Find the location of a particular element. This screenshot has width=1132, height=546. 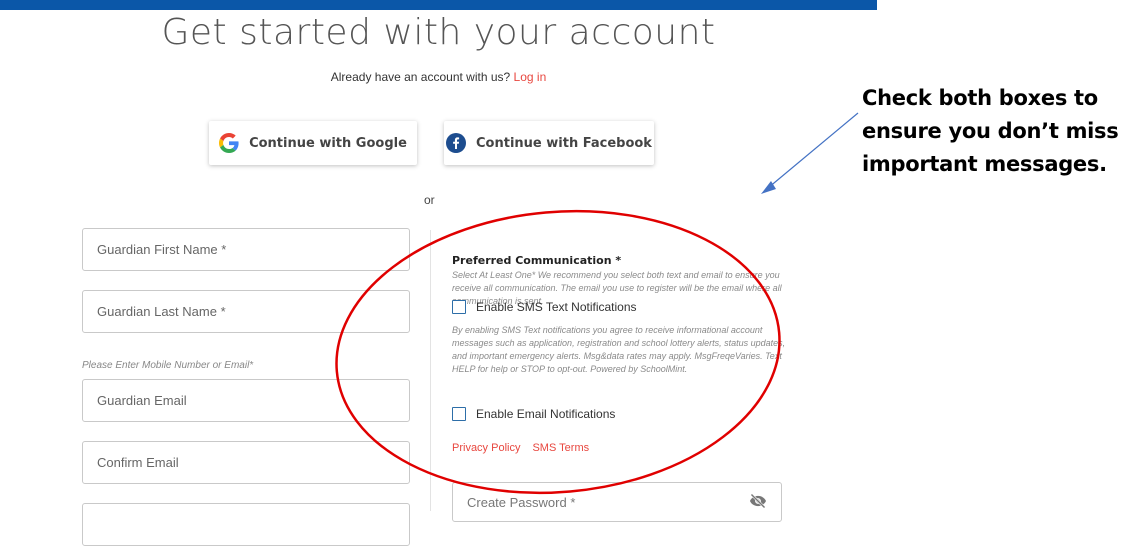

login-prompt-text: Already have an account with us? is located at coordinates (420, 77).